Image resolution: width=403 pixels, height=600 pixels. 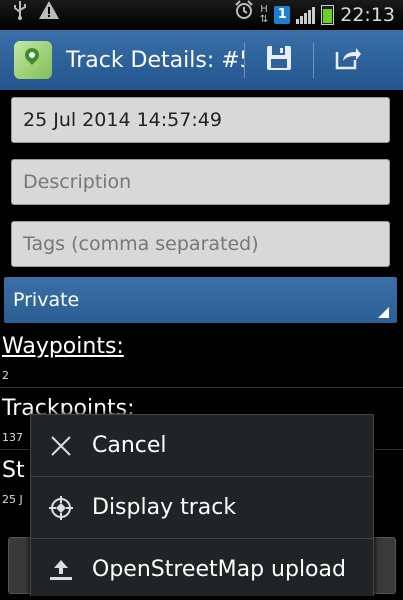 What do you see at coordinates (5, 375) in the screenshot?
I see `waypoints-value: 2` at bounding box center [5, 375].